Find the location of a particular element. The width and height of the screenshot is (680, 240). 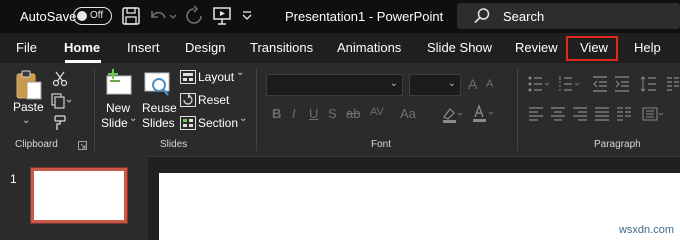

reuse-slides-icon is located at coordinates (157, 84).